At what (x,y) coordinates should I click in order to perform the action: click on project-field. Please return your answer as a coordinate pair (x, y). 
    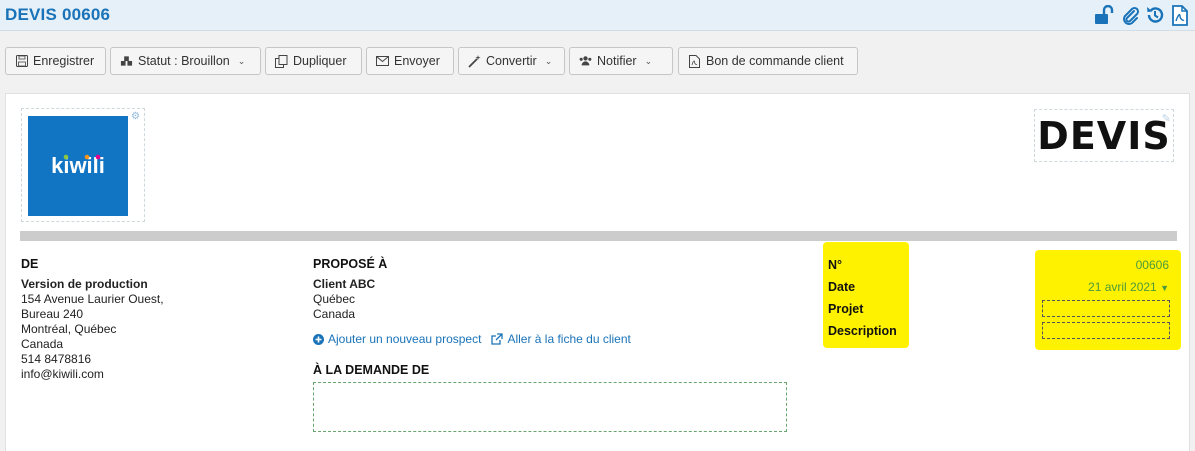
    Looking at the image, I should click on (1106, 308).